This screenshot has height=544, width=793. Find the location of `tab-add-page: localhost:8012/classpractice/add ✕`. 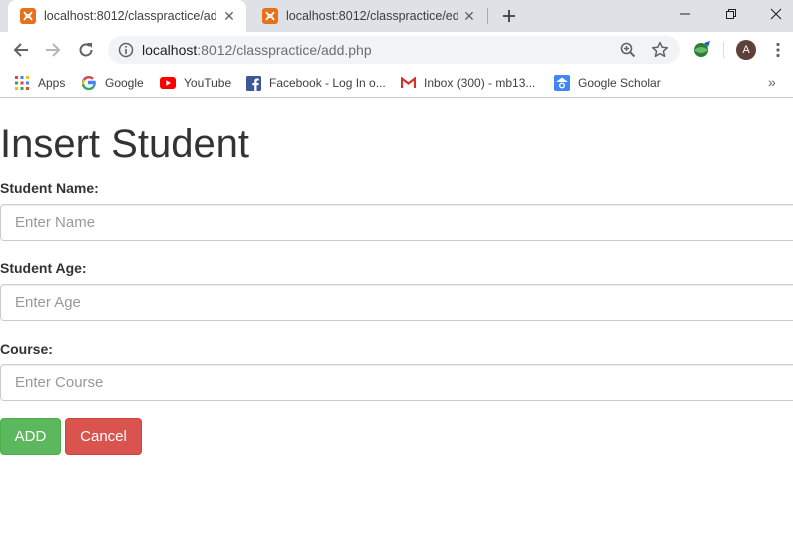

tab-add-page: localhost:8012/classpractice/add ✕ is located at coordinates (127, 16).